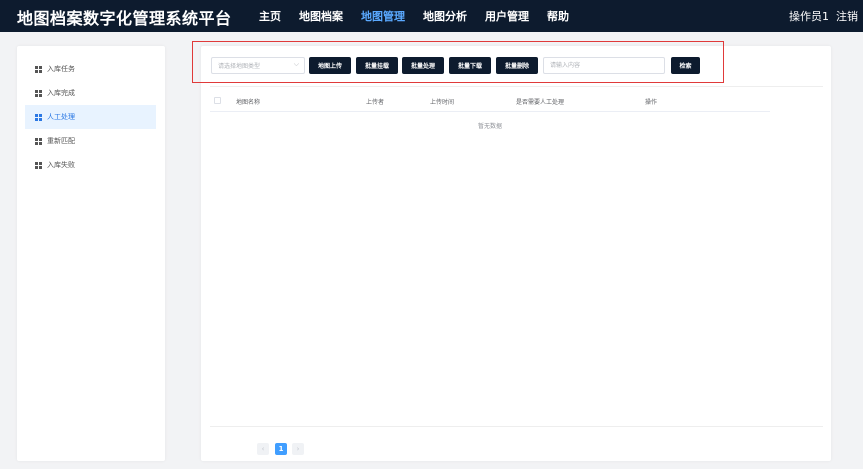  Describe the element at coordinates (61, 141) in the screenshot. I see `sidebar-item-label: 重新匹配` at that location.